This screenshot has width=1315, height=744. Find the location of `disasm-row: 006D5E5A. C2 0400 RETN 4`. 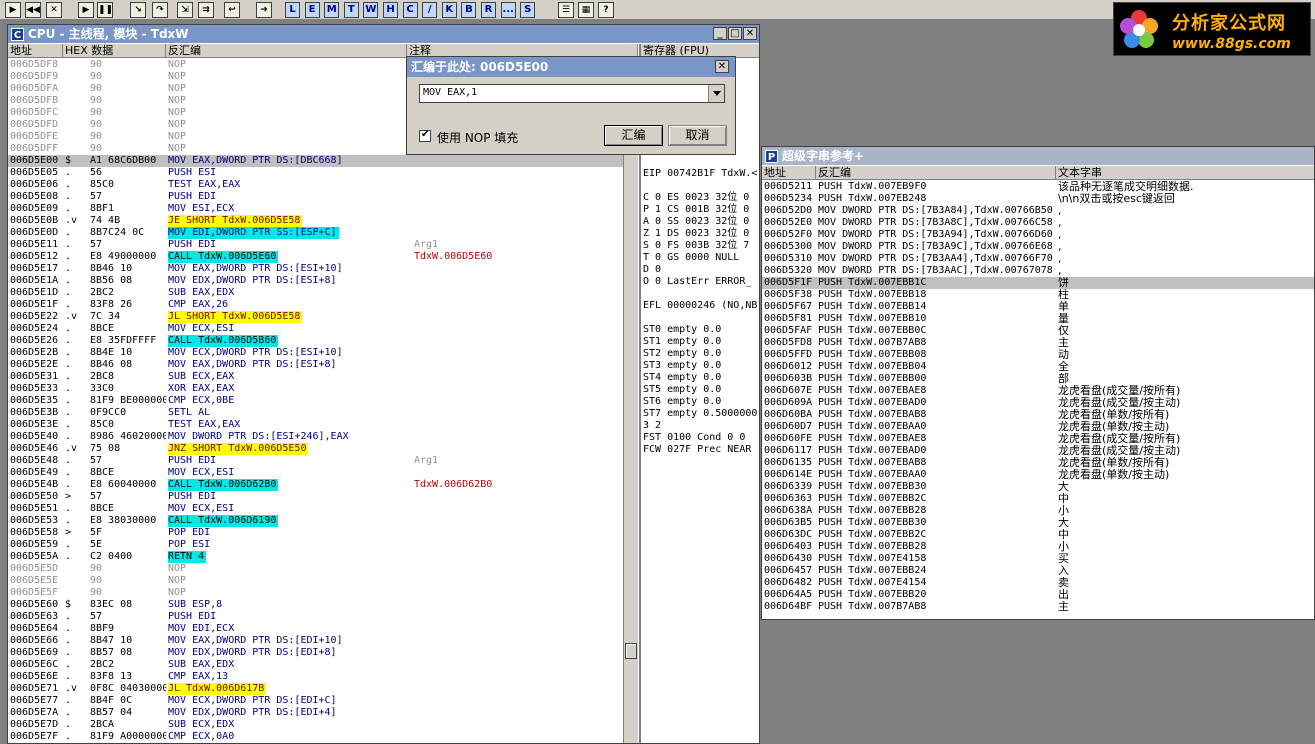

disasm-row: 006D5E5A. C2 0400 RETN 4 is located at coordinates (315, 557).